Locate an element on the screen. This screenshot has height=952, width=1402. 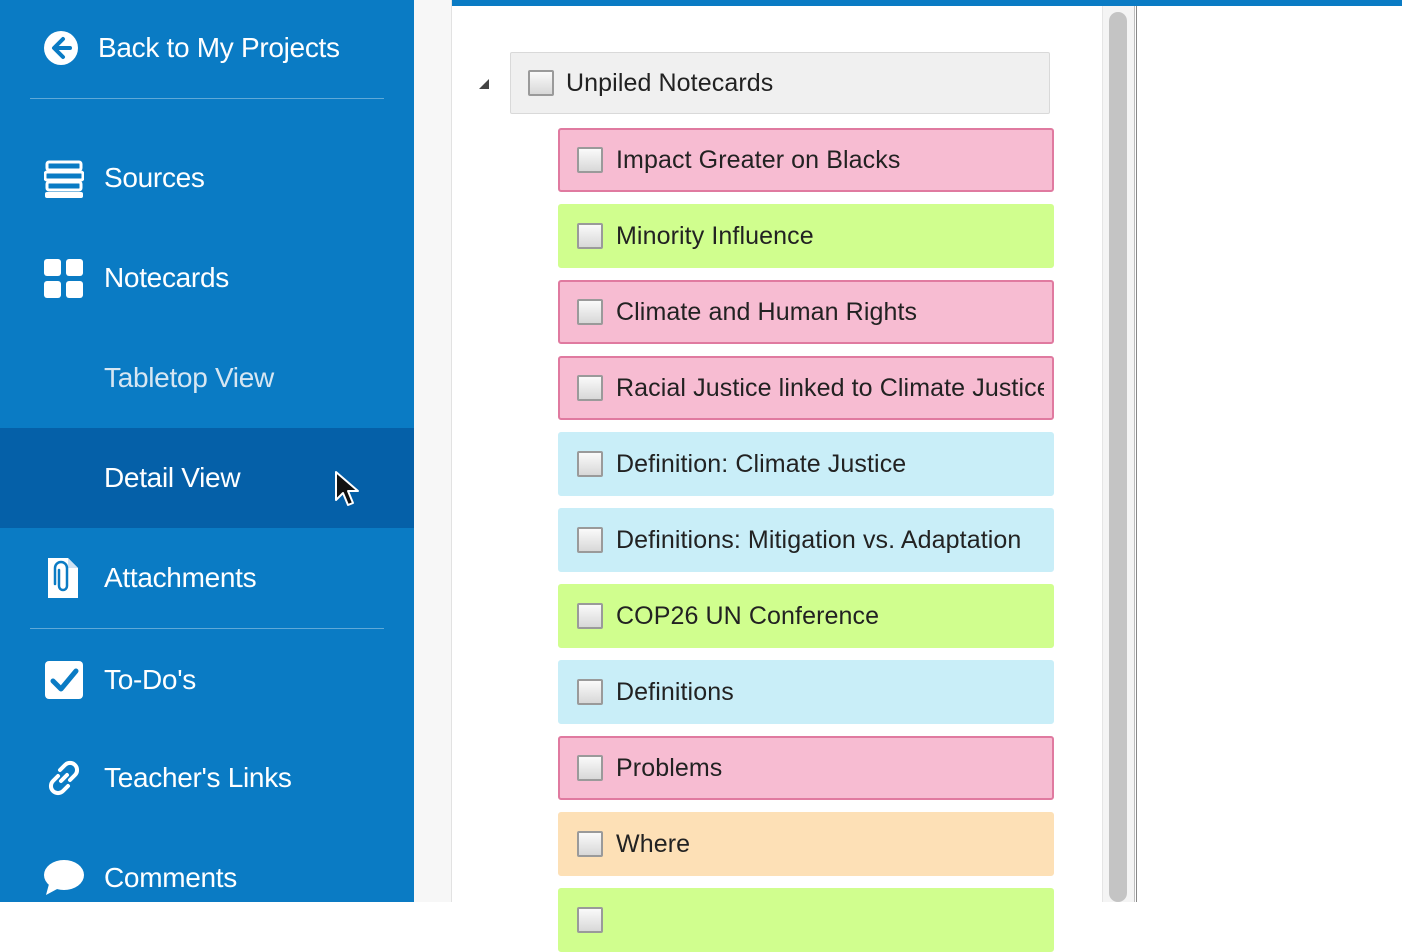
notecard-item: Definitions is located at coordinates (806, 692).